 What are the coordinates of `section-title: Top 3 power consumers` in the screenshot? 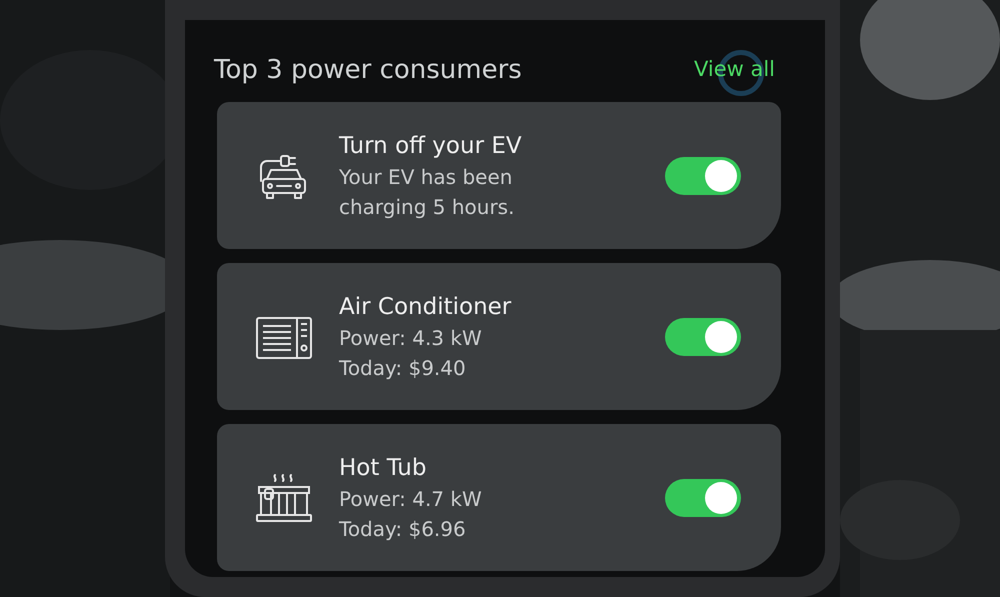 It's located at (368, 70).